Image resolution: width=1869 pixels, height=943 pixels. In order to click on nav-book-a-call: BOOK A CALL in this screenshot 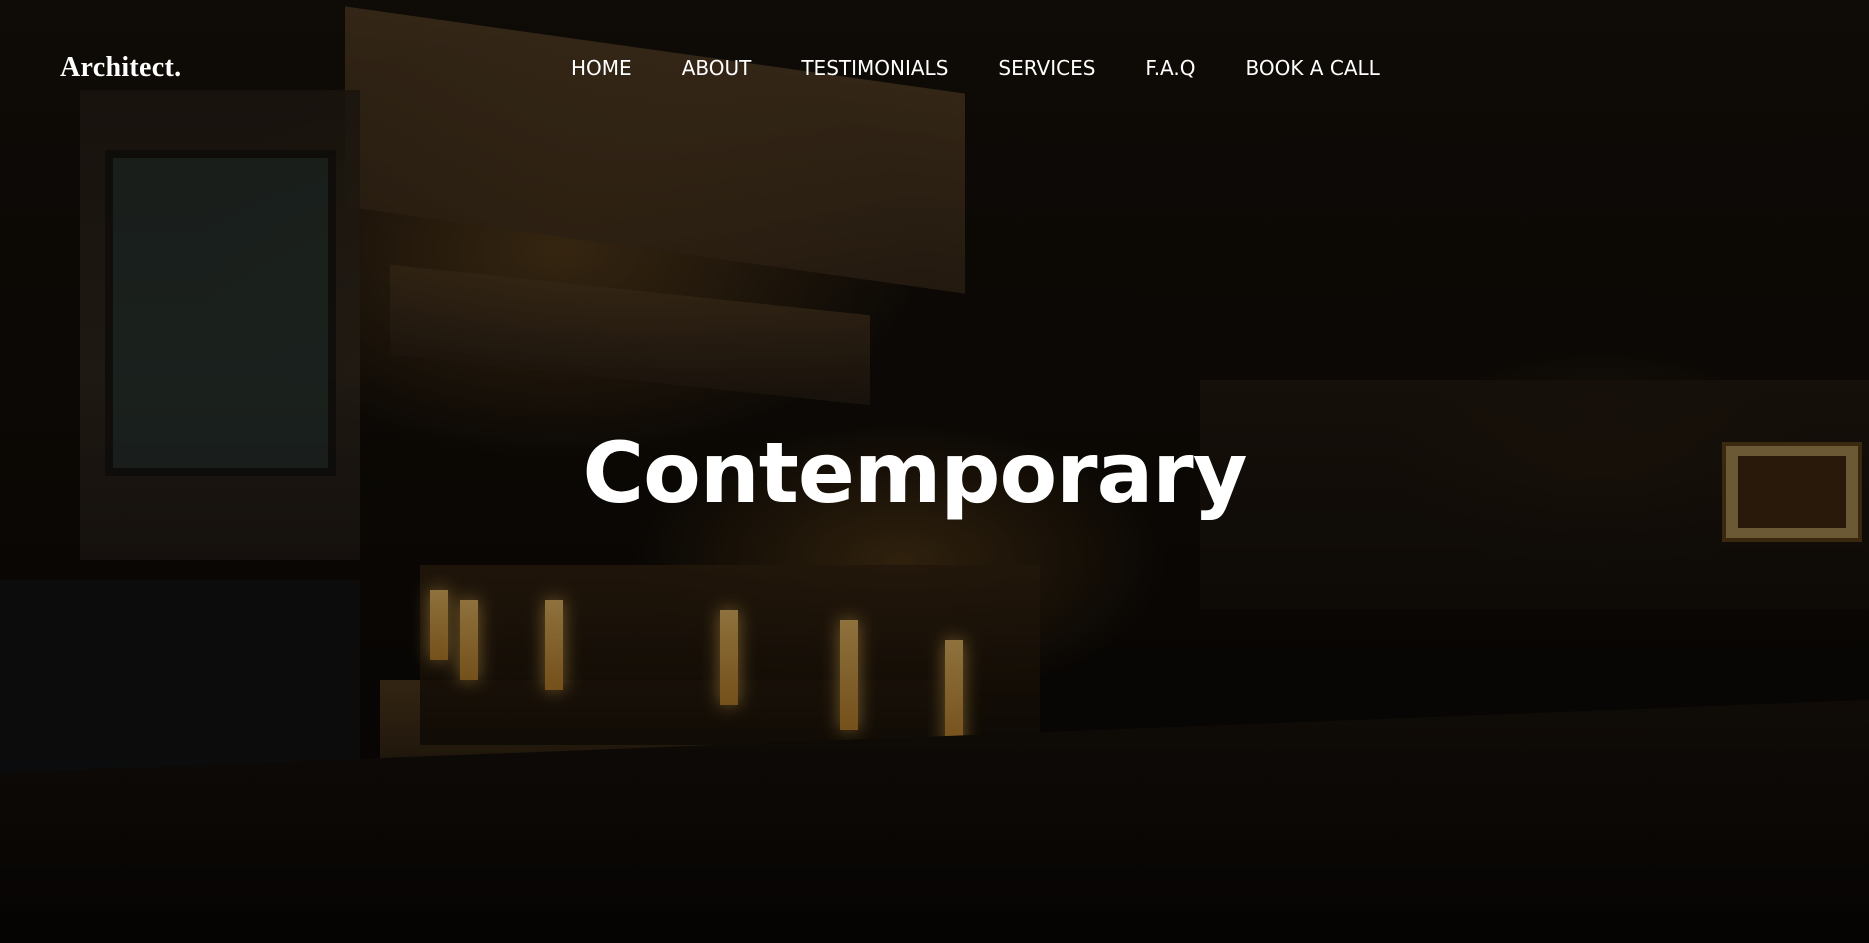, I will do `click(1312, 68)`.